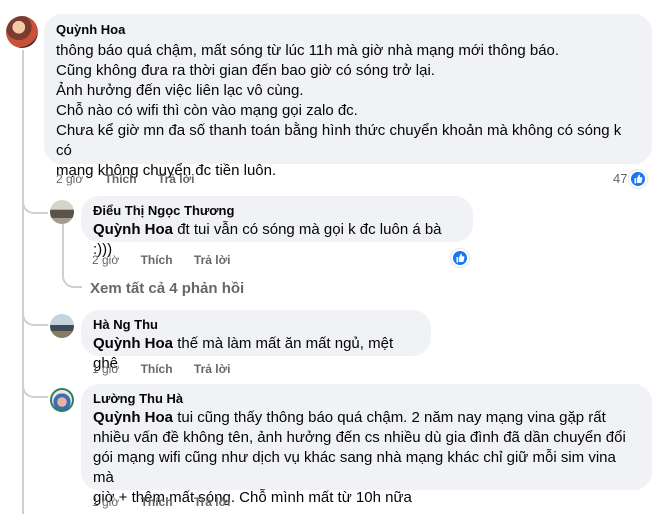 The height and width of the screenshot is (514, 672). What do you see at coordinates (620, 179) in the screenshot?
I see `reaction-count: 47` at bounding box center [620, 179].